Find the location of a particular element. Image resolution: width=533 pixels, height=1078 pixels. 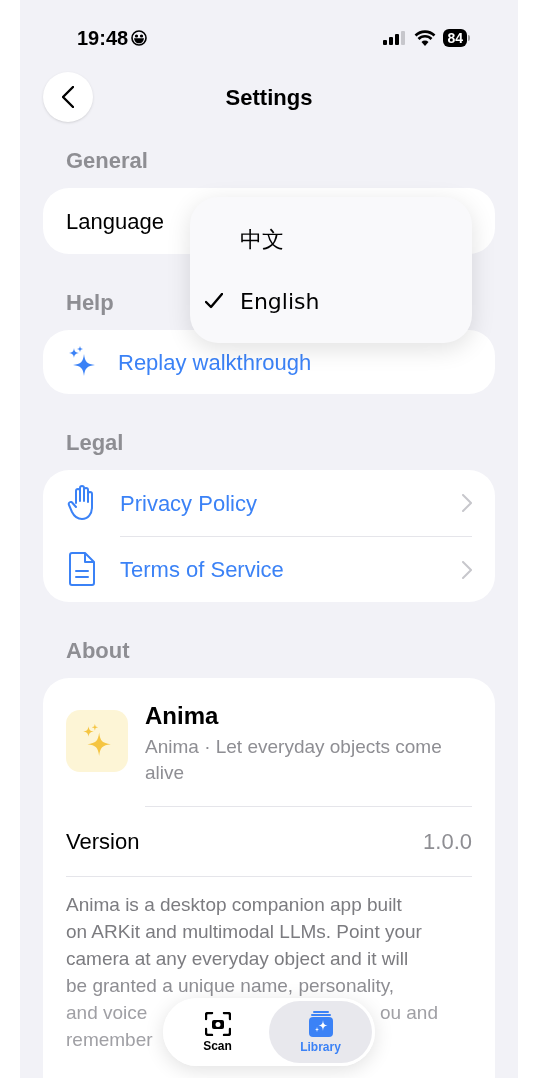

tab-item: Library is located at coordinates (320, 1032).